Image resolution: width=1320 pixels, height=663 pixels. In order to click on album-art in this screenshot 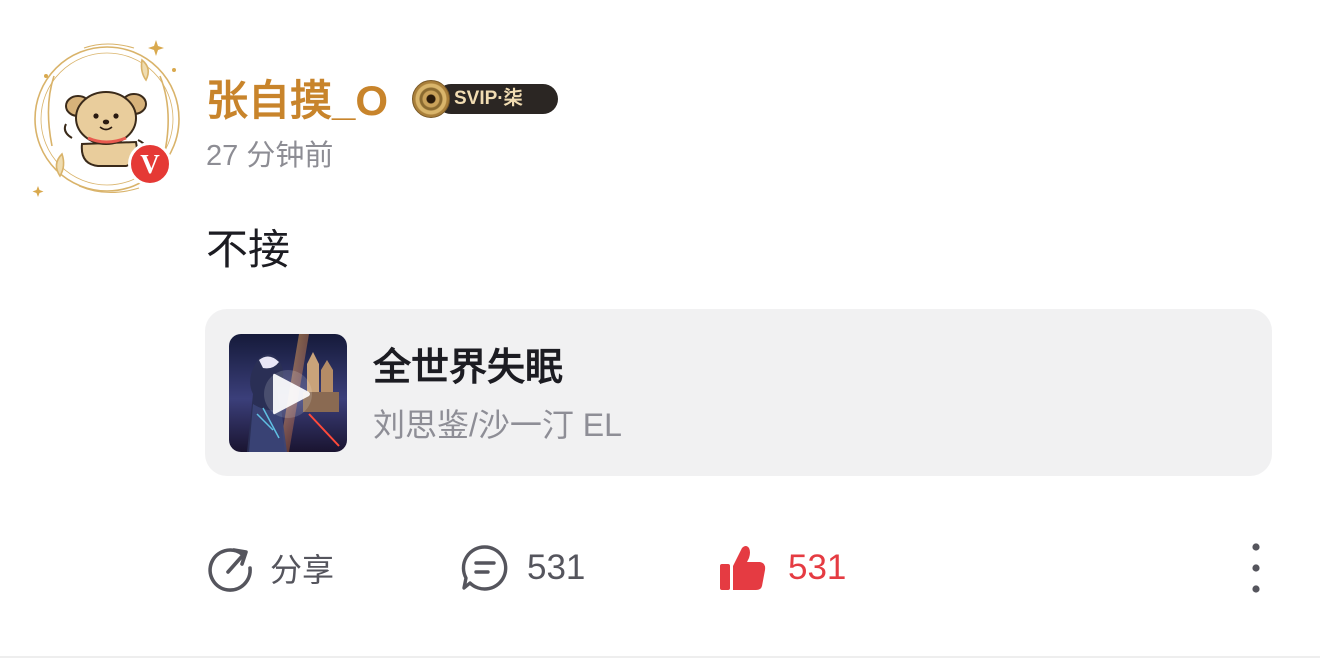, I will do `click(288, 393)`.